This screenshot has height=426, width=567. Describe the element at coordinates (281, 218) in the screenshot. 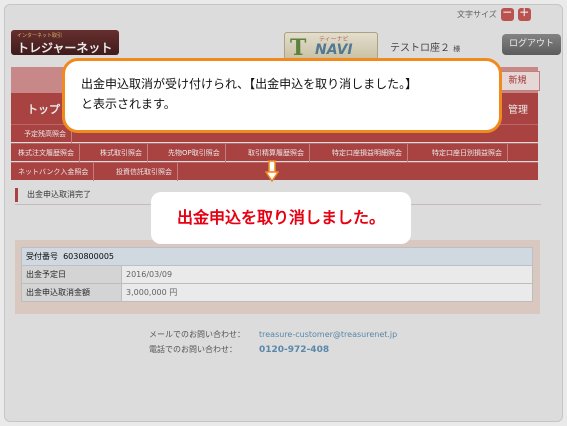

I see `result-message: 出金申込を取り消しました。` at that location.